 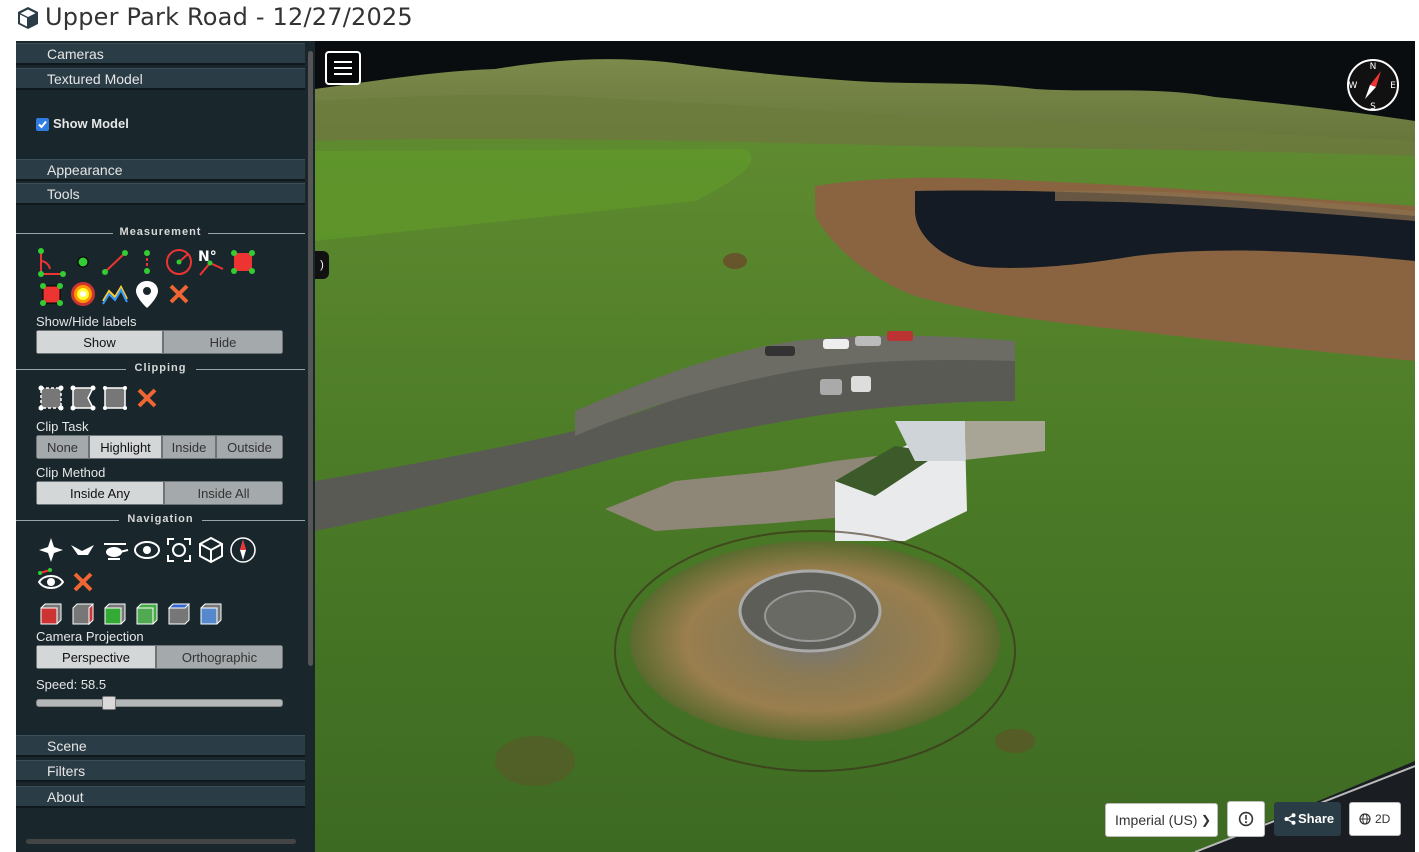 I want to click on speed-label: Speed: 58.5, so click(x=71, y=684).